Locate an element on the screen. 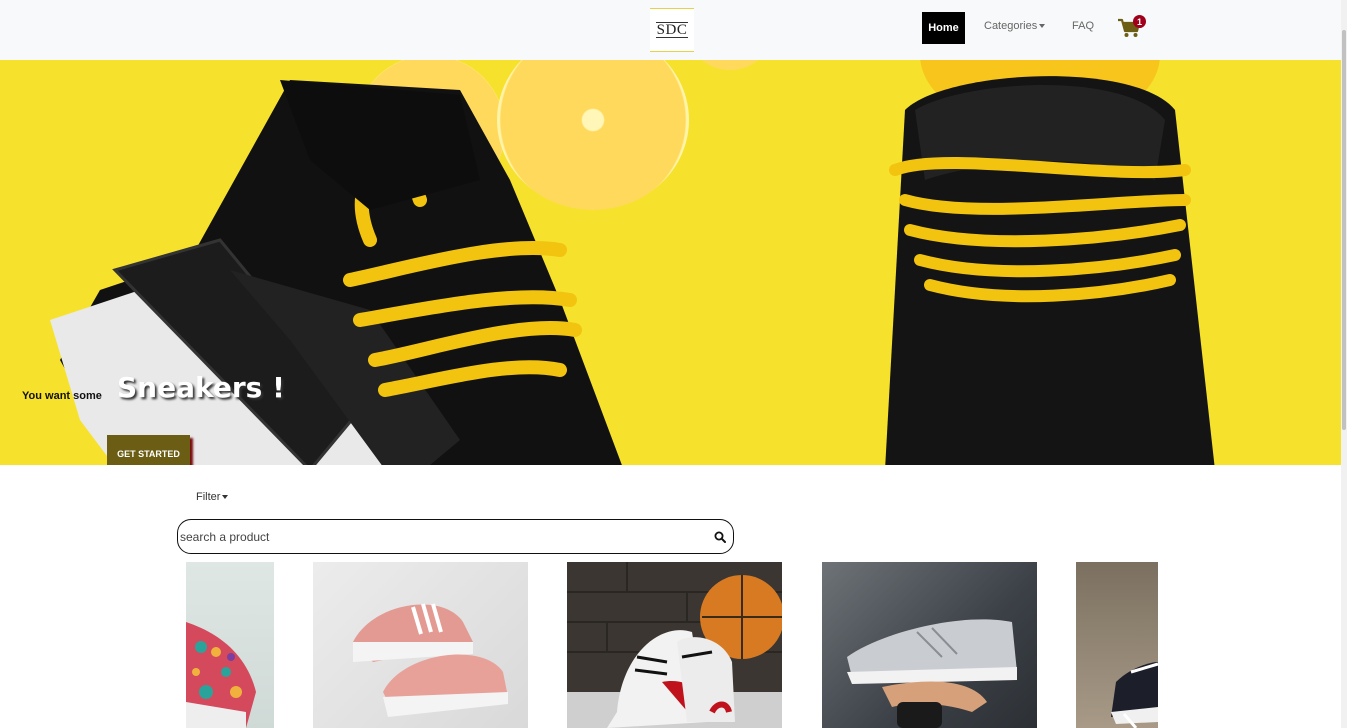 This screenshot has height=728, width=1347. hero-lead-text: You want some is located at coordinates (62, 396).